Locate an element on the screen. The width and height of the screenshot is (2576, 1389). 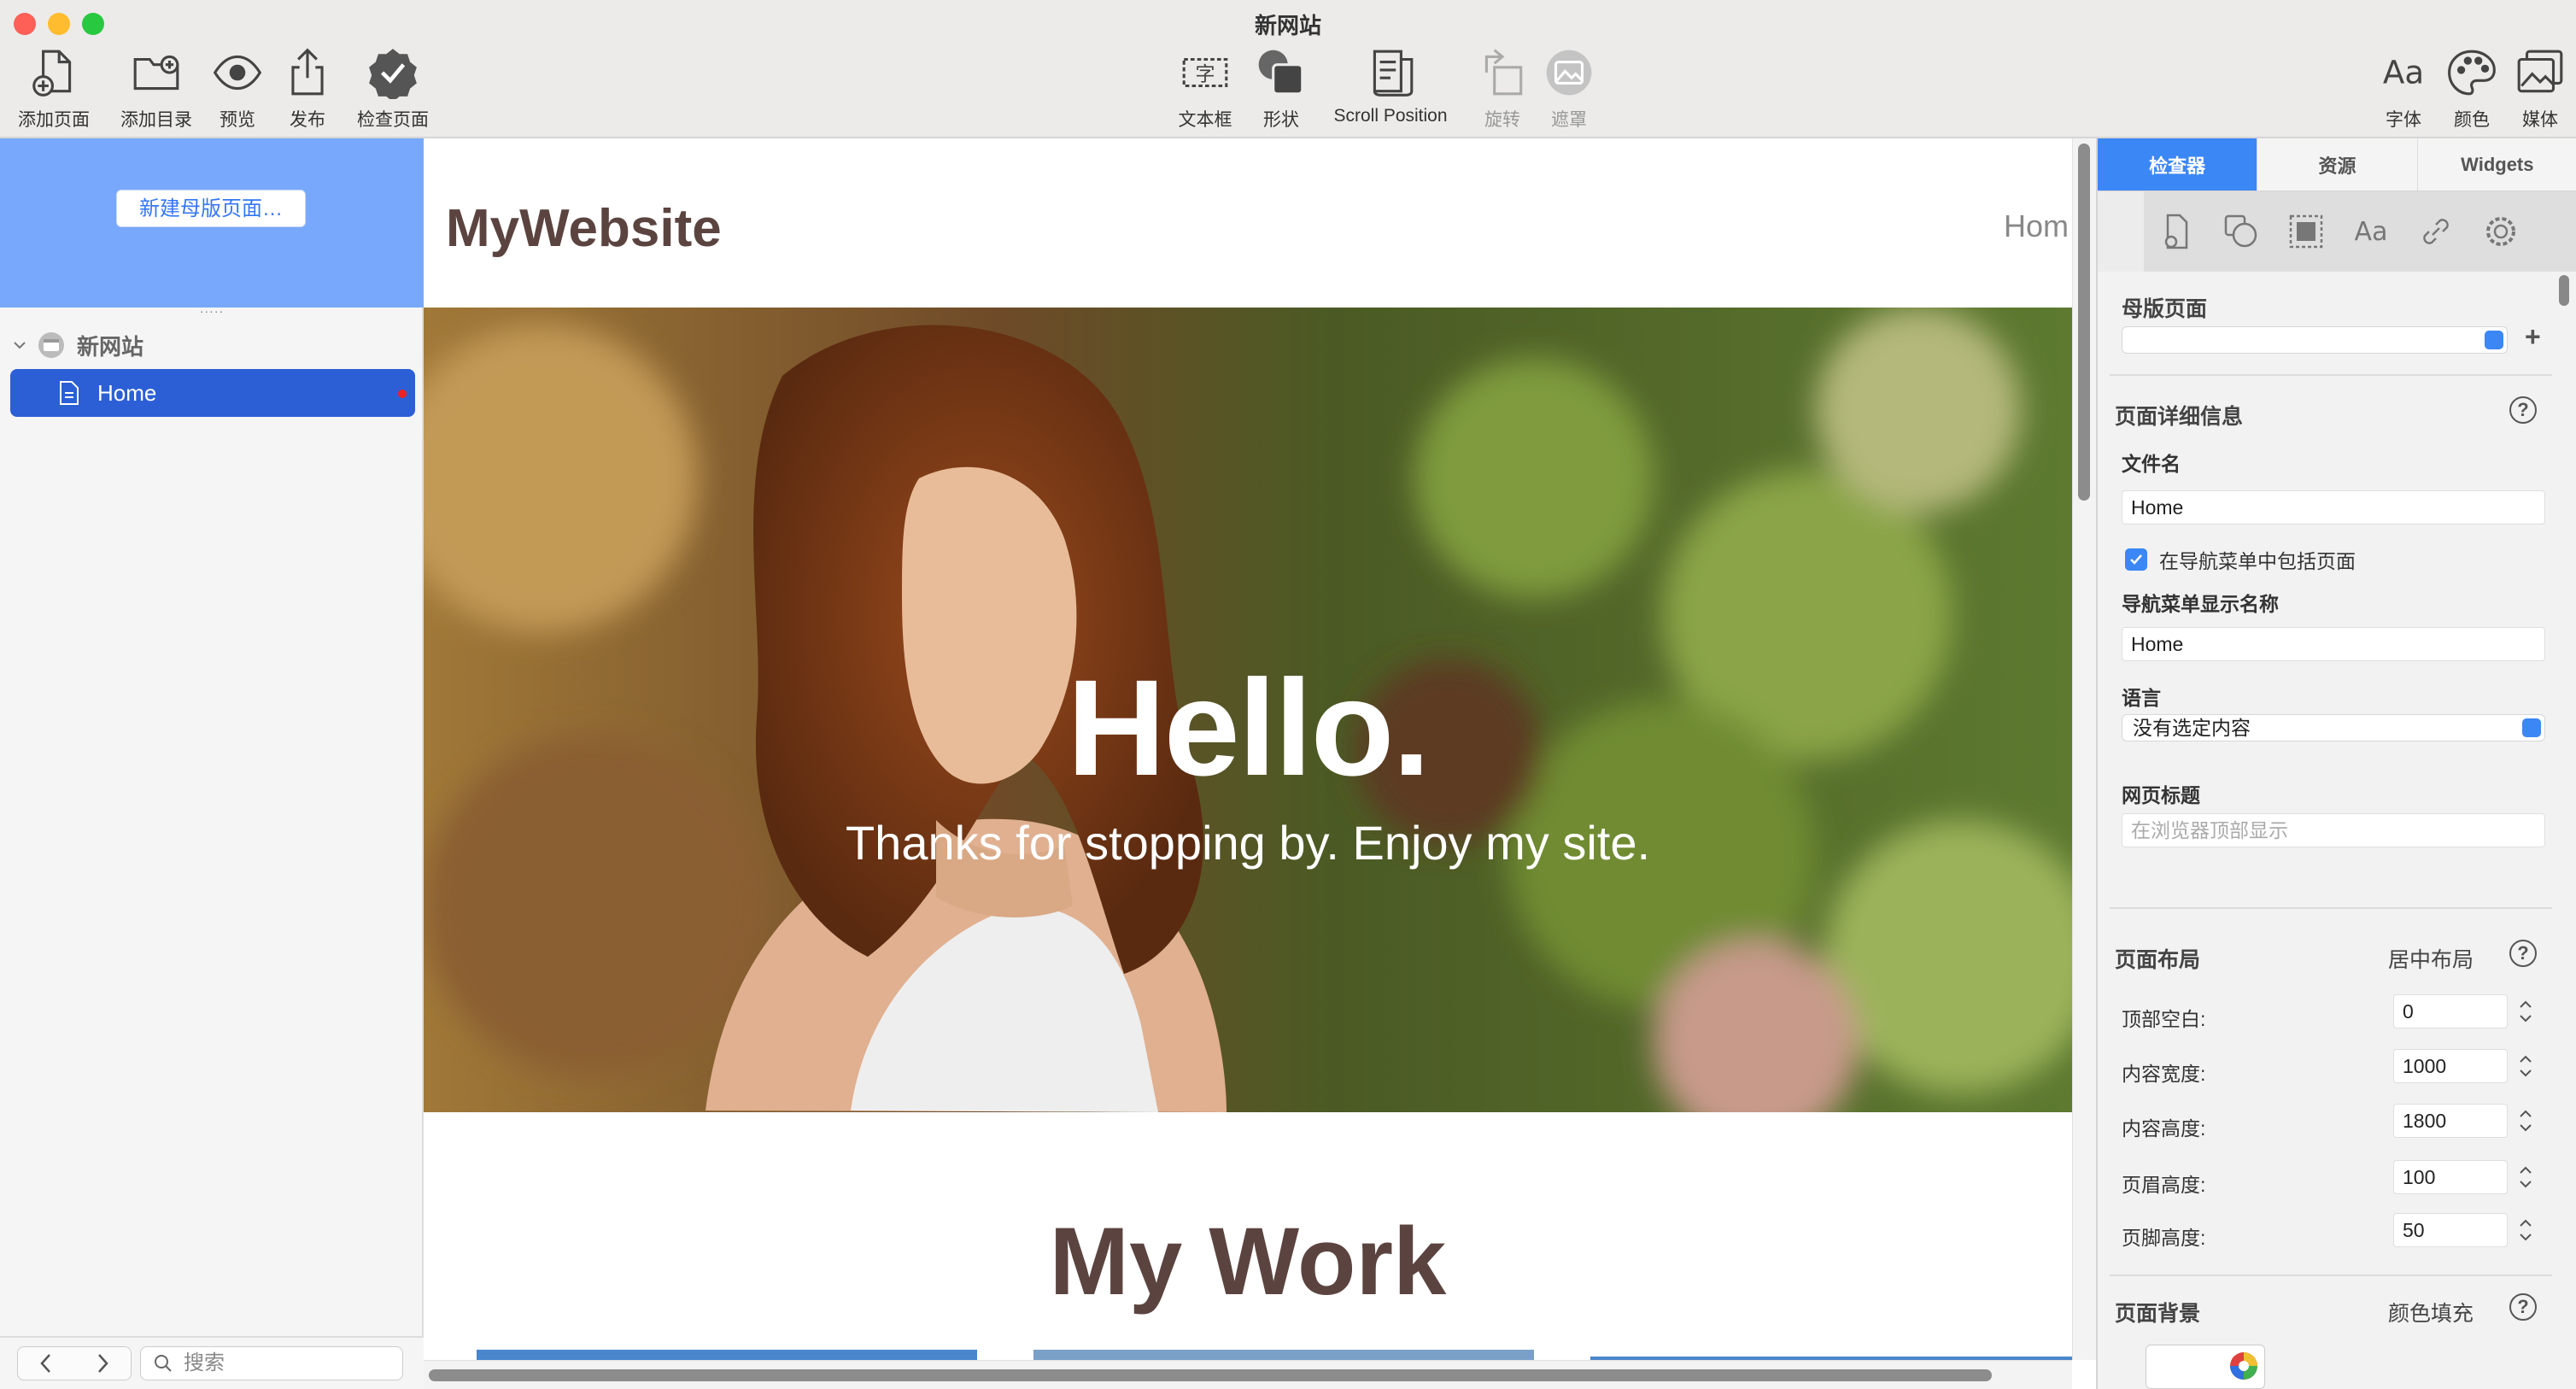
language-select: 没有选定内容 is located at coordinates (2333, 727).